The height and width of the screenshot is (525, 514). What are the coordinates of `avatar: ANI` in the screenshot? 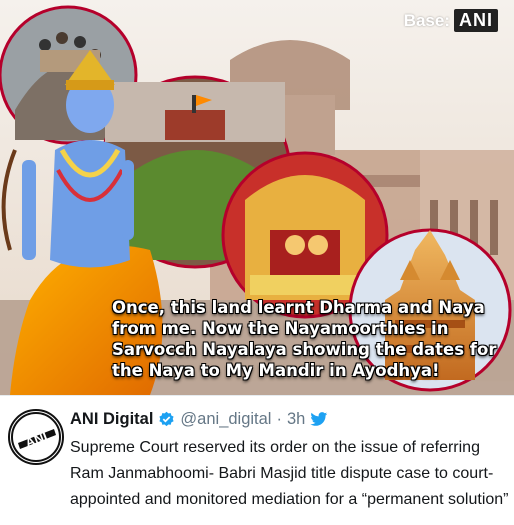 It's located at (36, 437).